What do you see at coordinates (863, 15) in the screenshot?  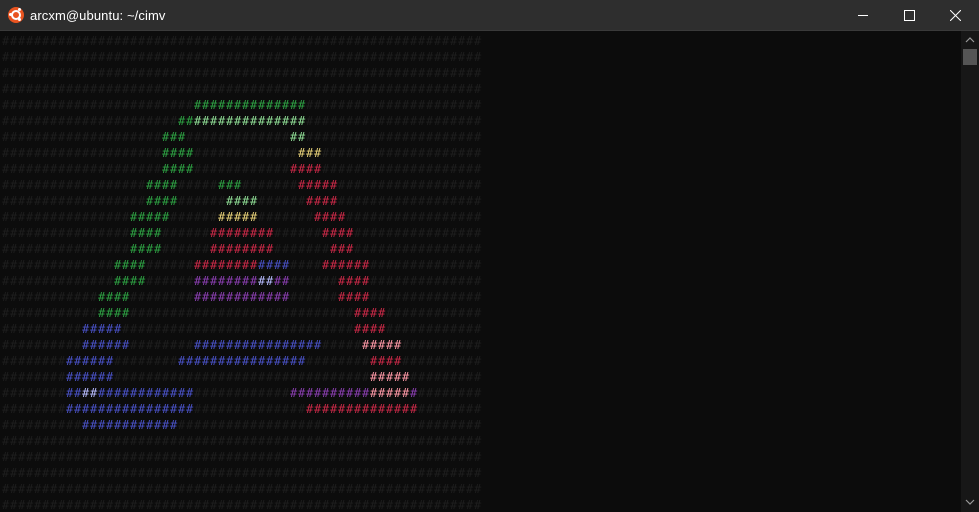 I see `minimize-button` at bounding box center [863, 15].